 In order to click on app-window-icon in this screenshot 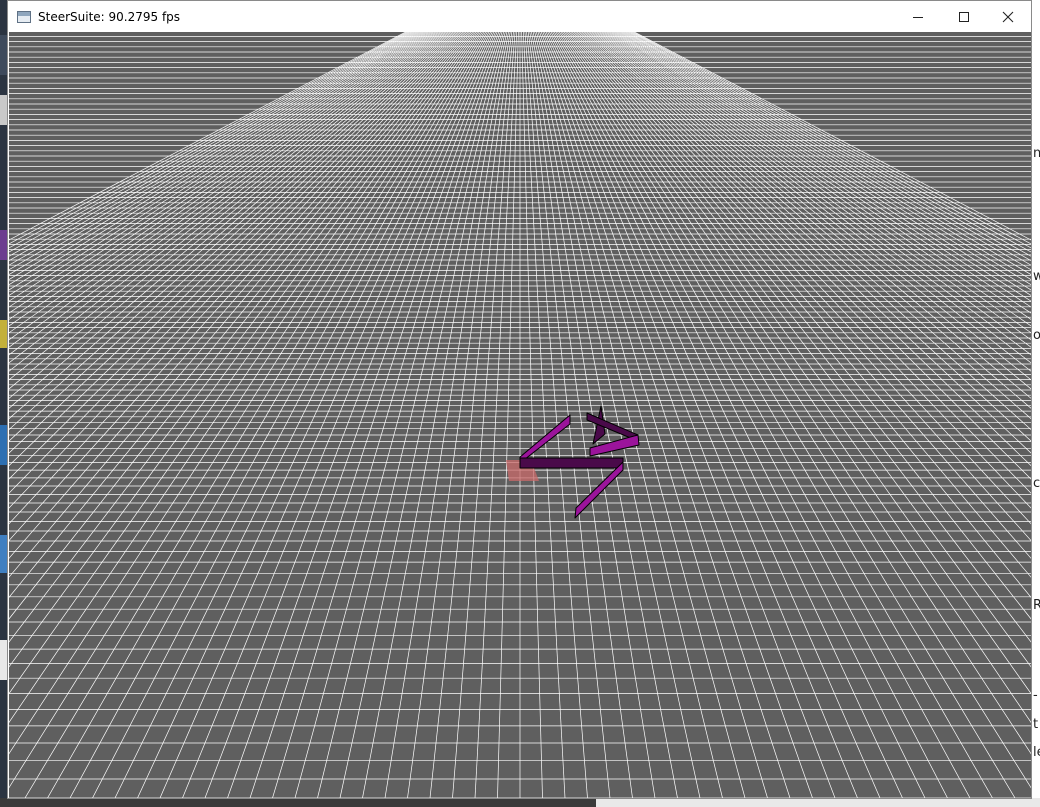, I will do `click(24, 16)`.